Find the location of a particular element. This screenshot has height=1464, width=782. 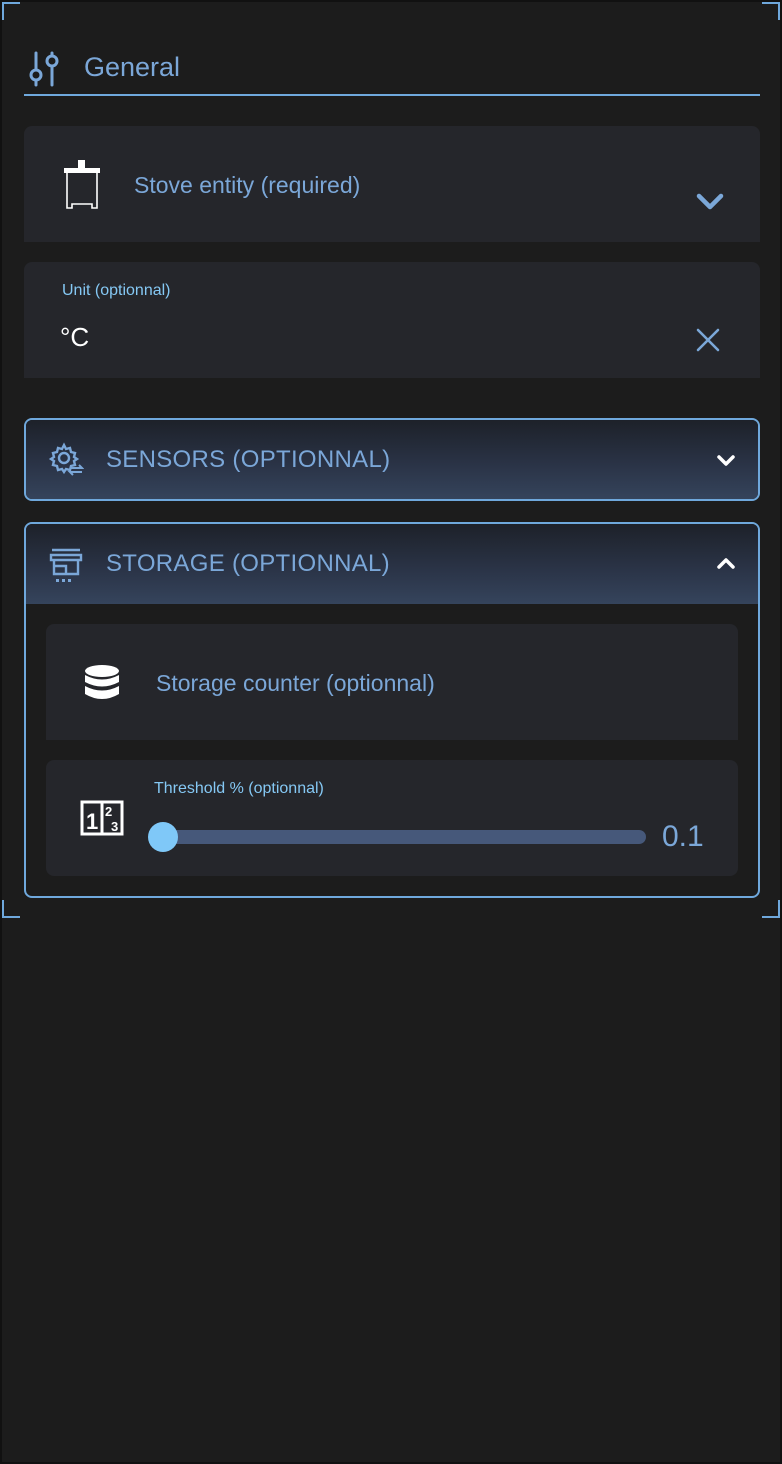

general-section-header: General is located at coordinates (392, 68).